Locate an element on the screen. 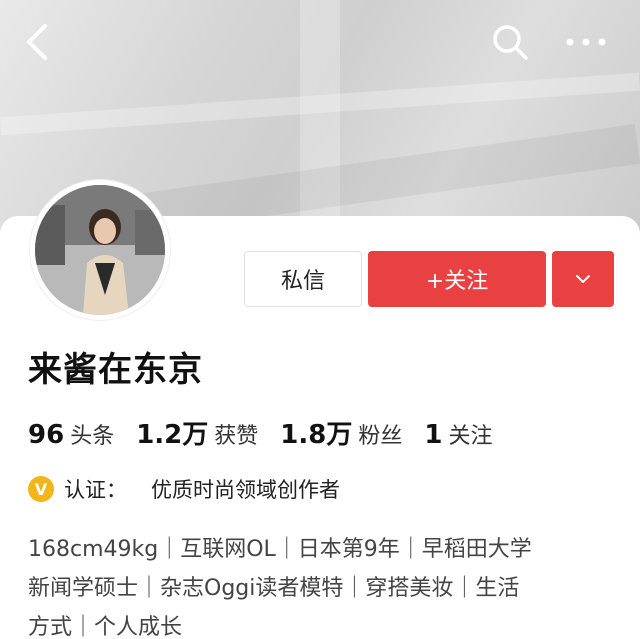 The height and width of the screenshot is (639, 640). verification-label: 认证： is located at coordinates (95, 490).